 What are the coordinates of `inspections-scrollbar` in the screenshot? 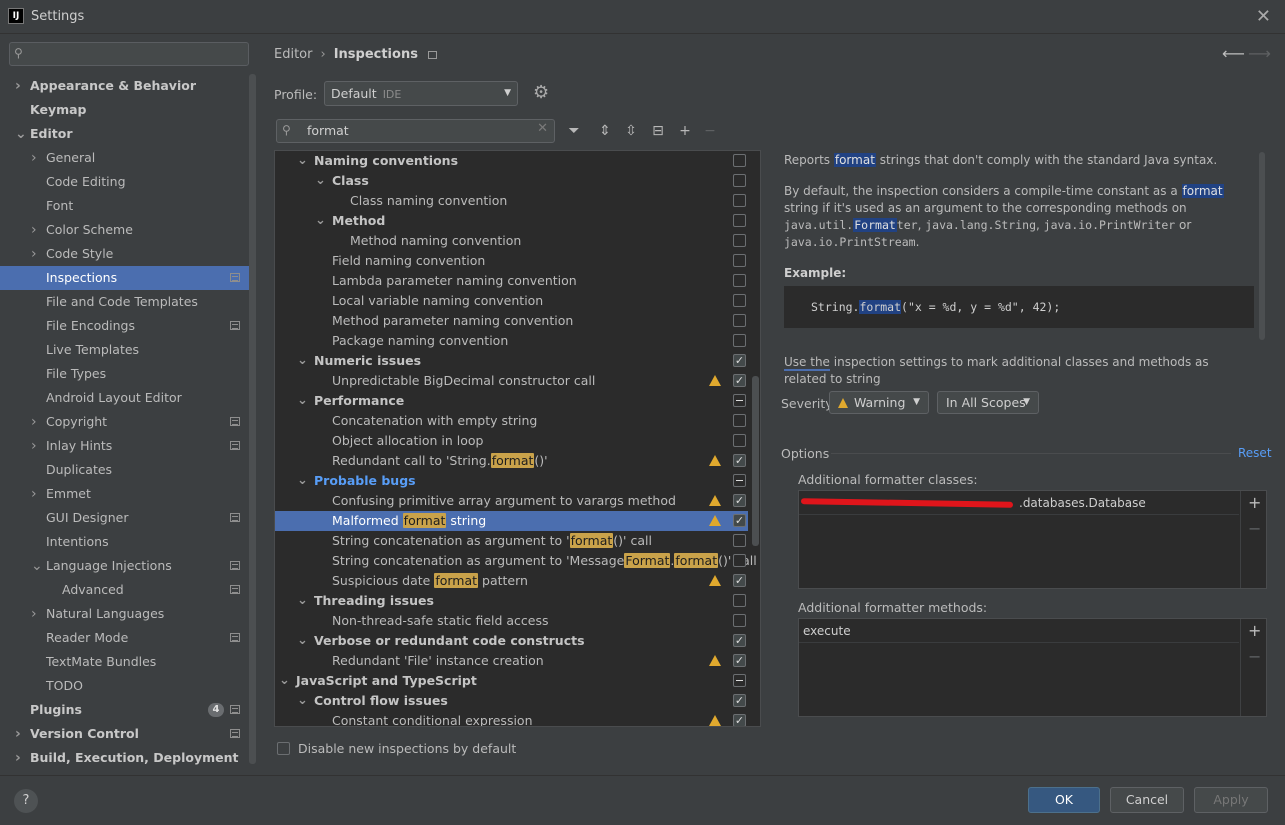 It's located at (755, 461).